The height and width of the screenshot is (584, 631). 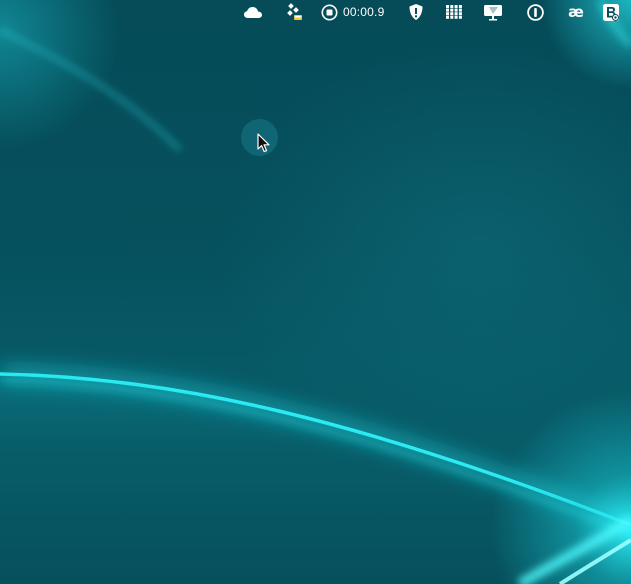 What do you see at coordinates (253, 12) in the screenshot?
I see `creative-cloud-icon` at bounding box center [253, 12].